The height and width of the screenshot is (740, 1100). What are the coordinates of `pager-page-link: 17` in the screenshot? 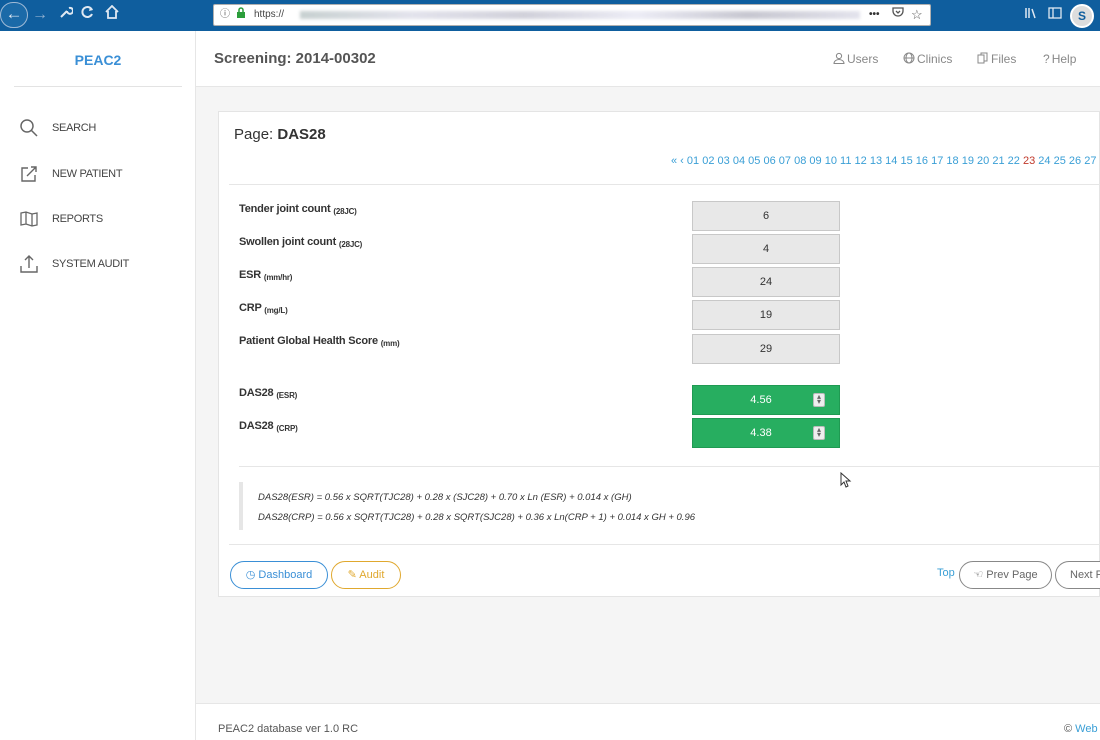 It's located at (937, 161).